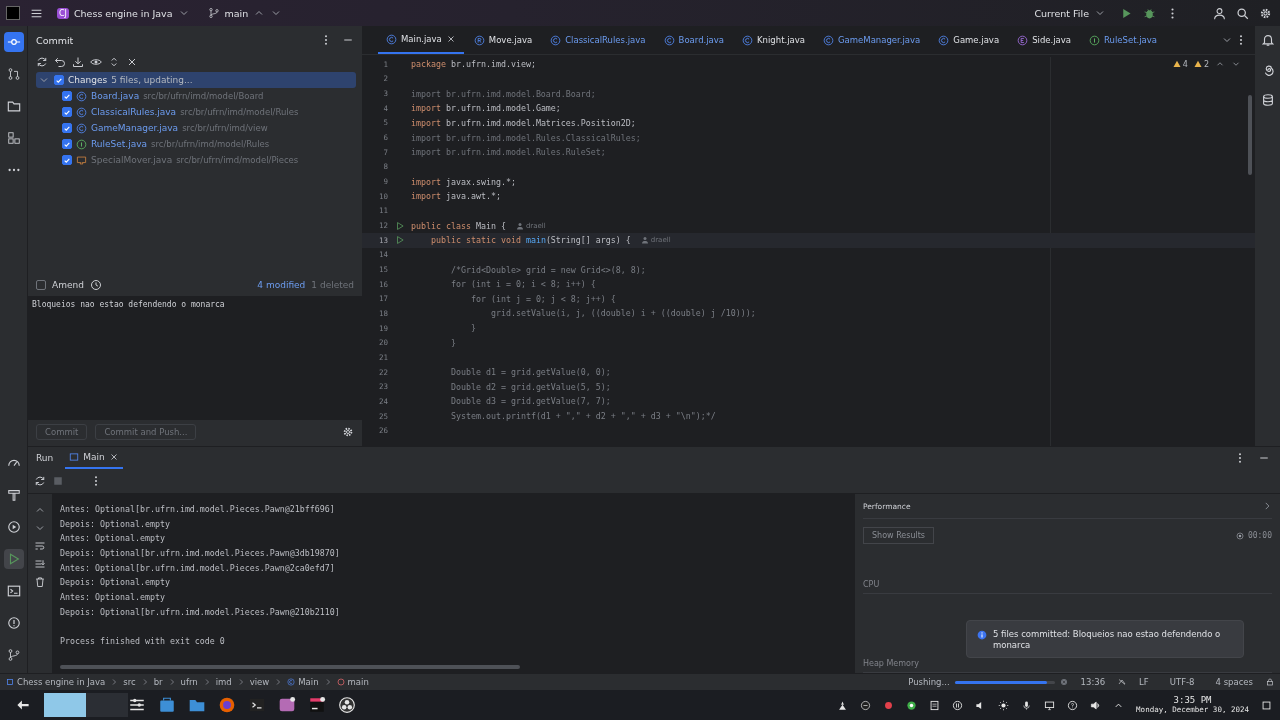 This screenshot has height=720, width=1280. Describe the element at coordinates (872, 40) in the screenshot. I see `editor-tab: GameManager.java` at that location.